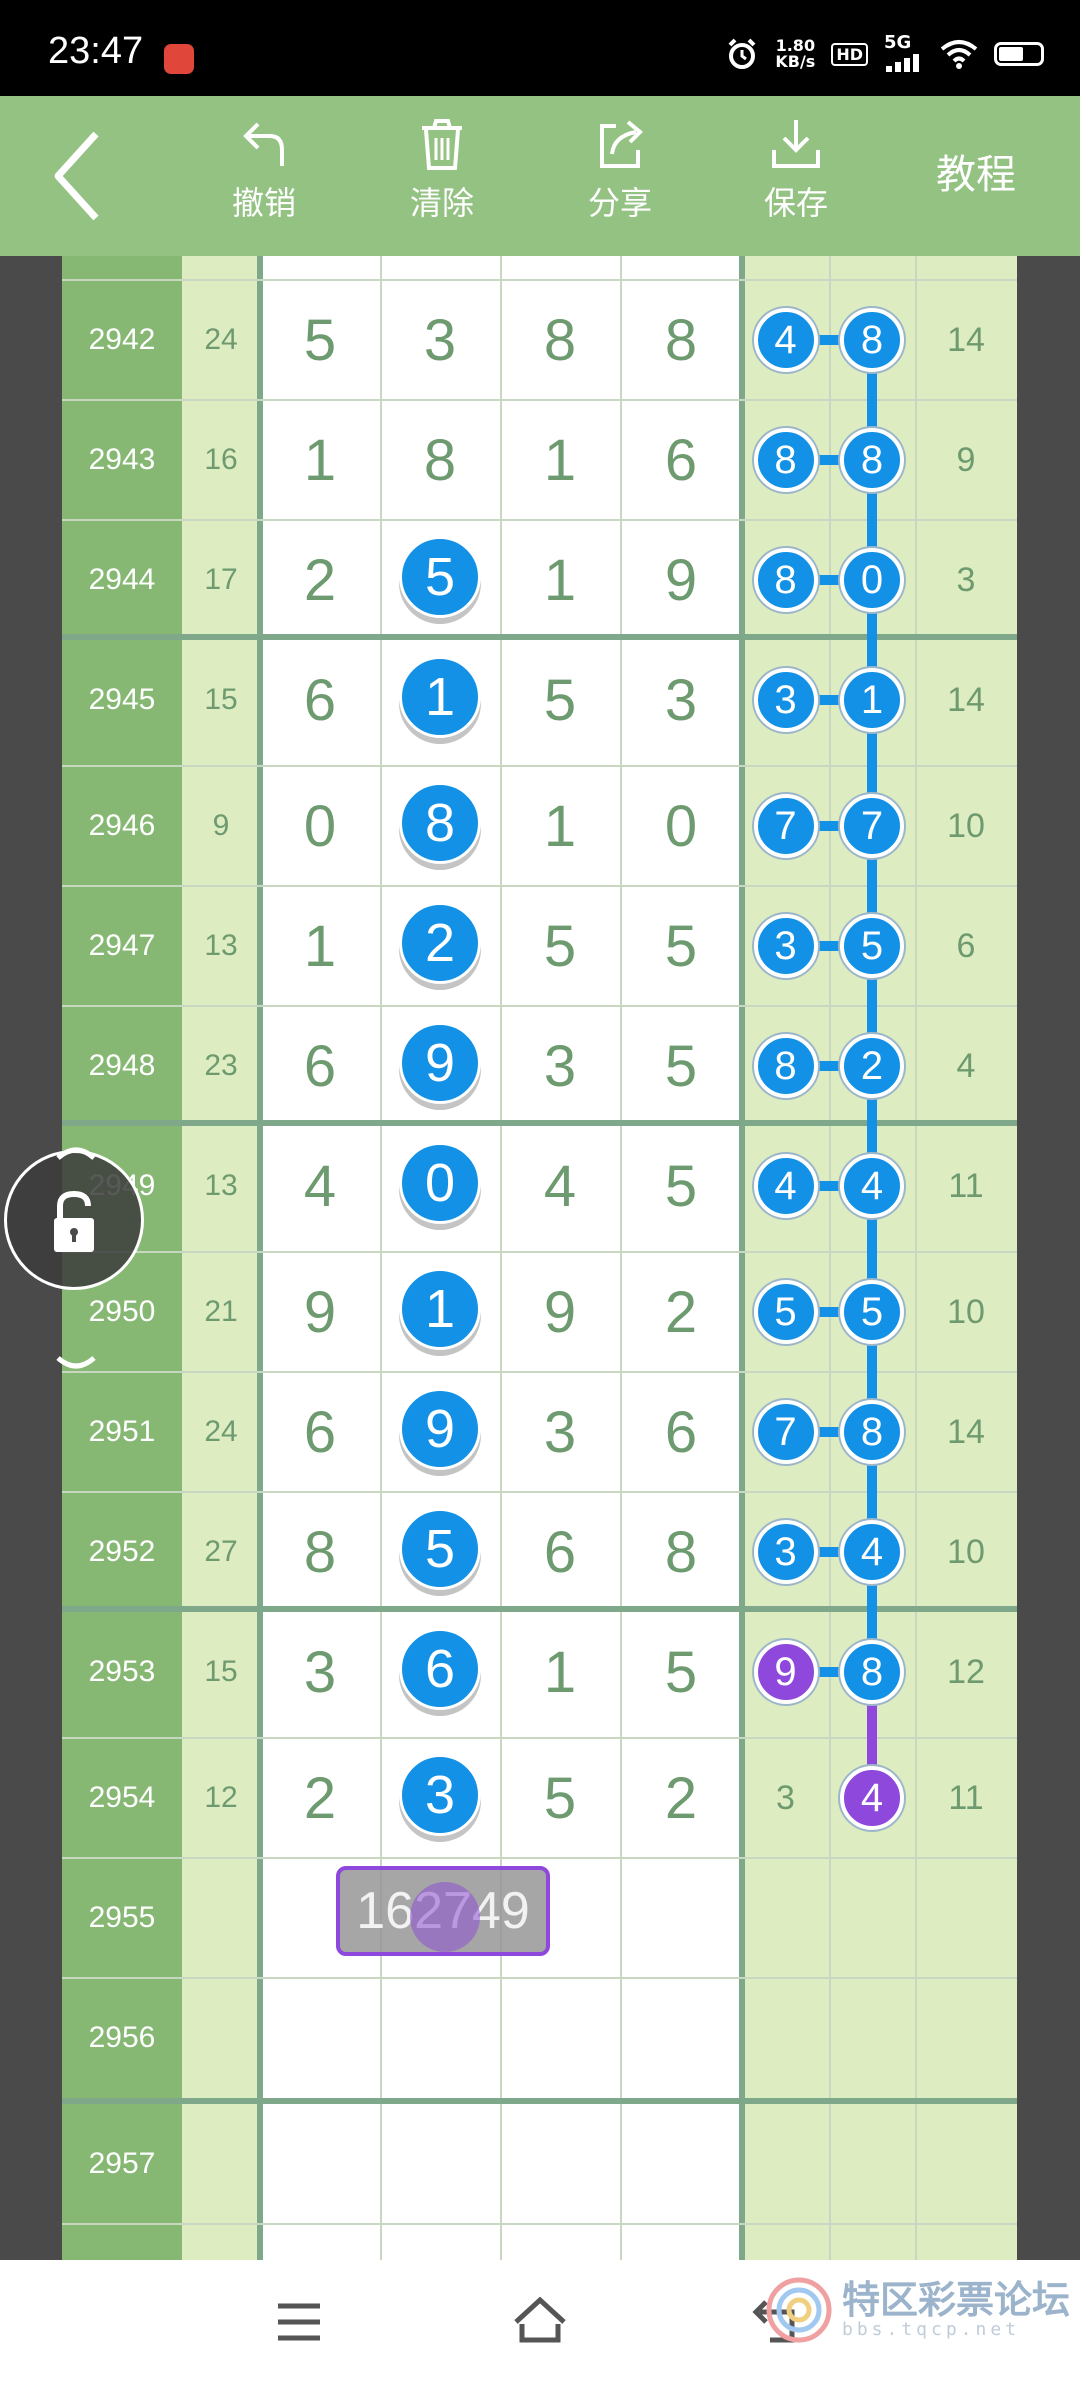 The height and width of the screenshot is (2388, 1080). What do you see at coordinates (440, 1795) in the screenshot?
I see `digit-ball: 3` at bounding box center [440, 1795].